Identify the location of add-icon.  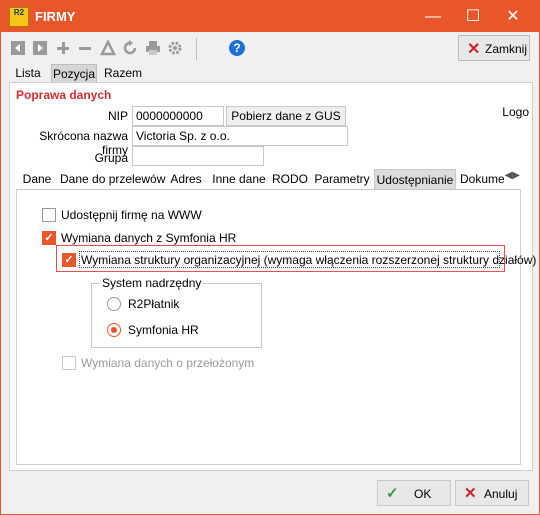
(63, 48).